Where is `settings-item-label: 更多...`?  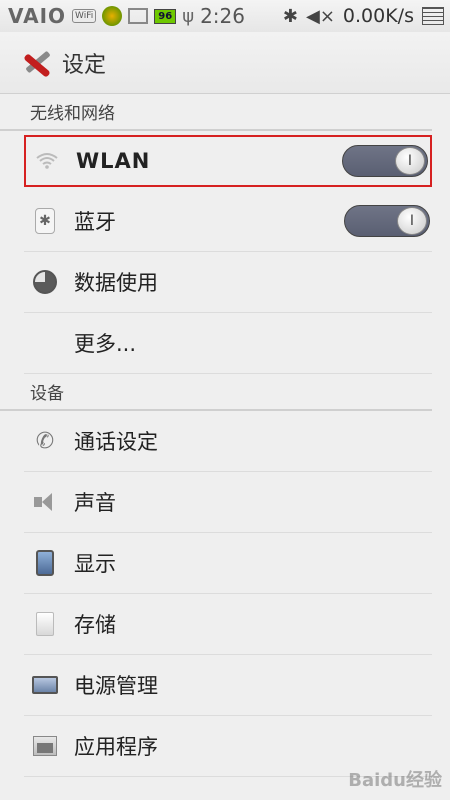 settings-item-label: 更多... is located at coordinates (105, 344).